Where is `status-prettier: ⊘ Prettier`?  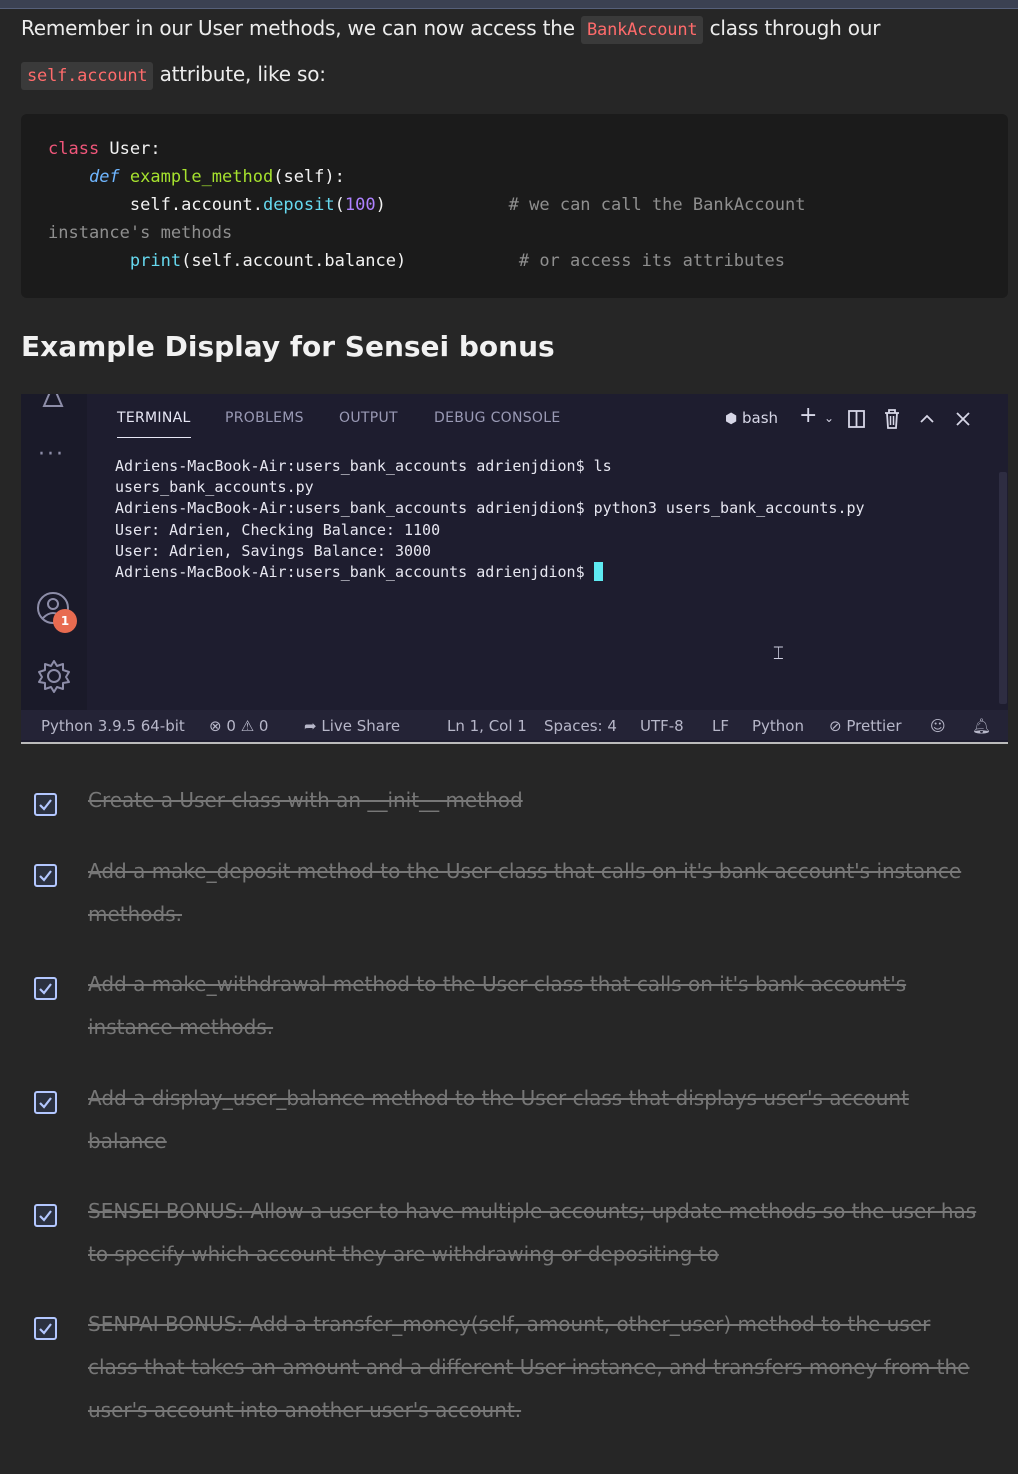 status-prettier: ⊘ Prettier is located at coordinates (865, 726).